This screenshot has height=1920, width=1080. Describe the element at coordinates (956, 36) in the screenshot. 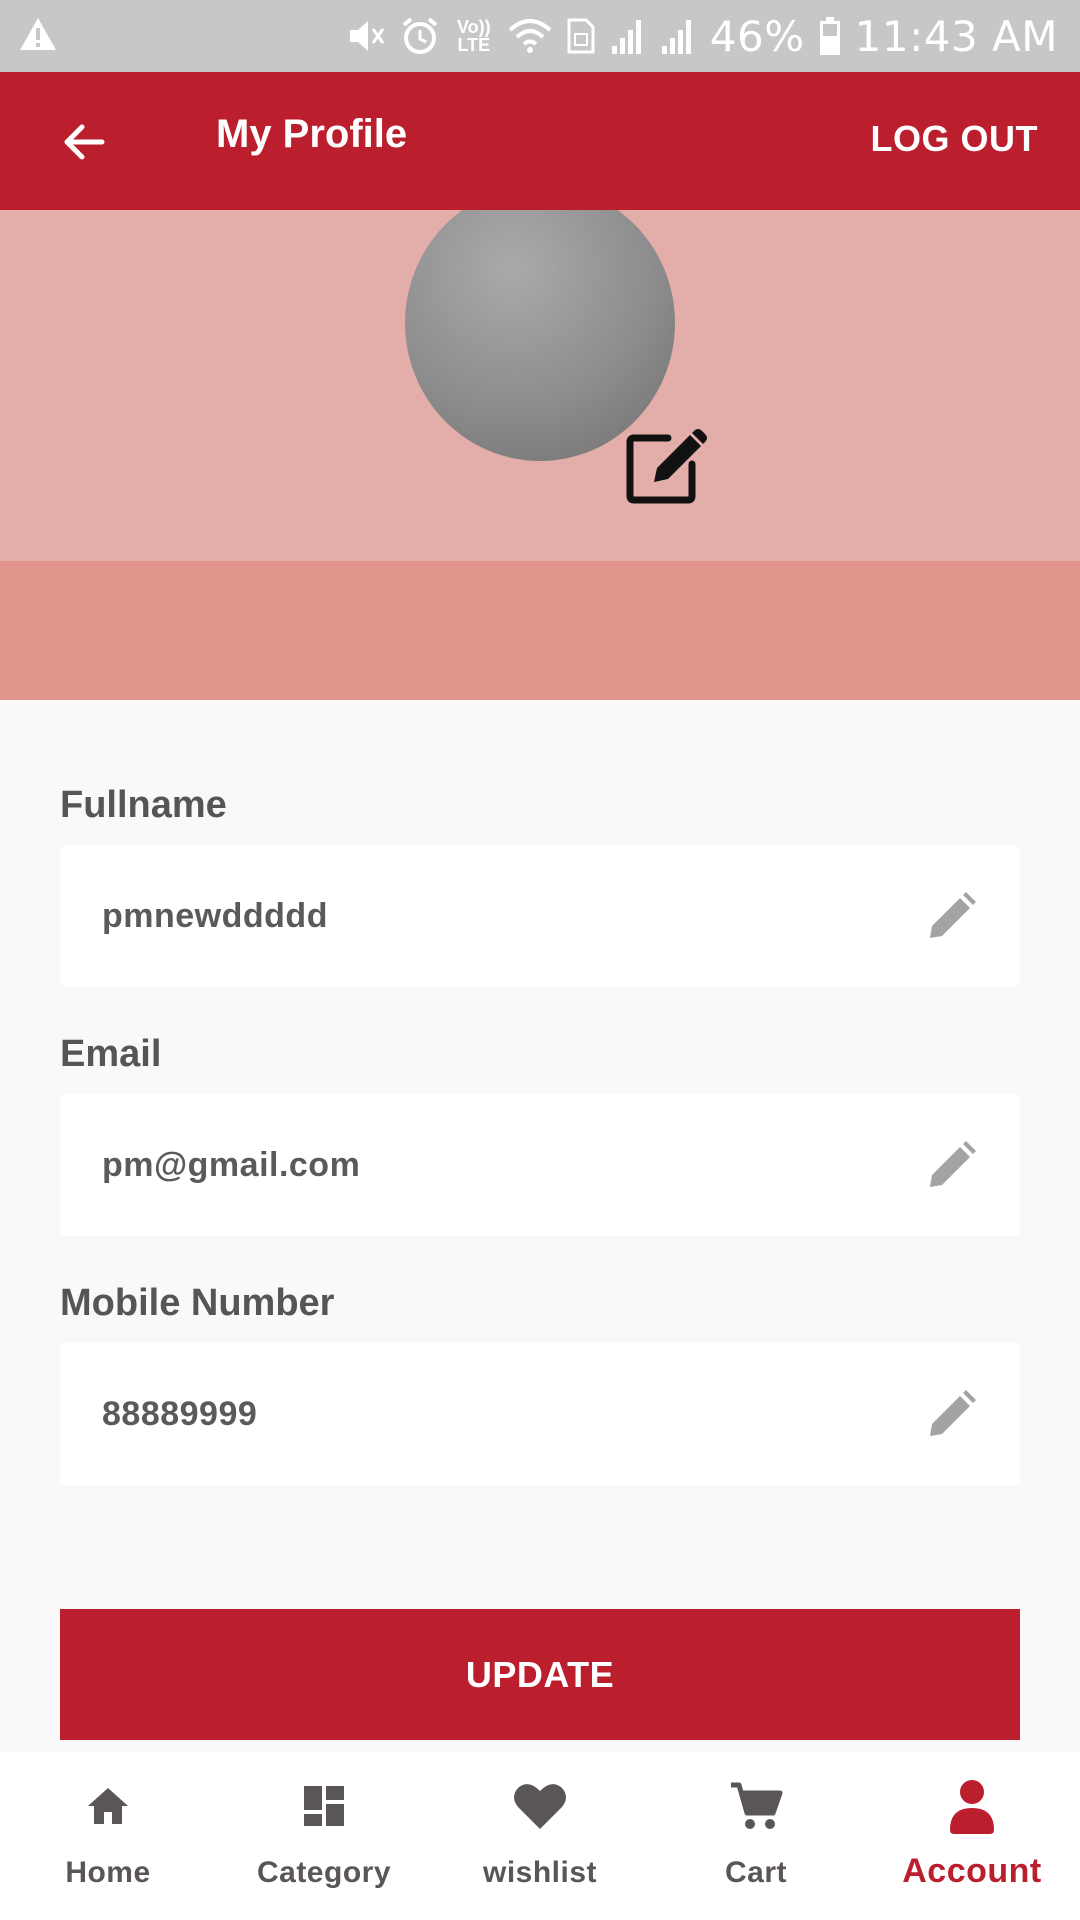

I see `clock: 11:43 AM` at that location.